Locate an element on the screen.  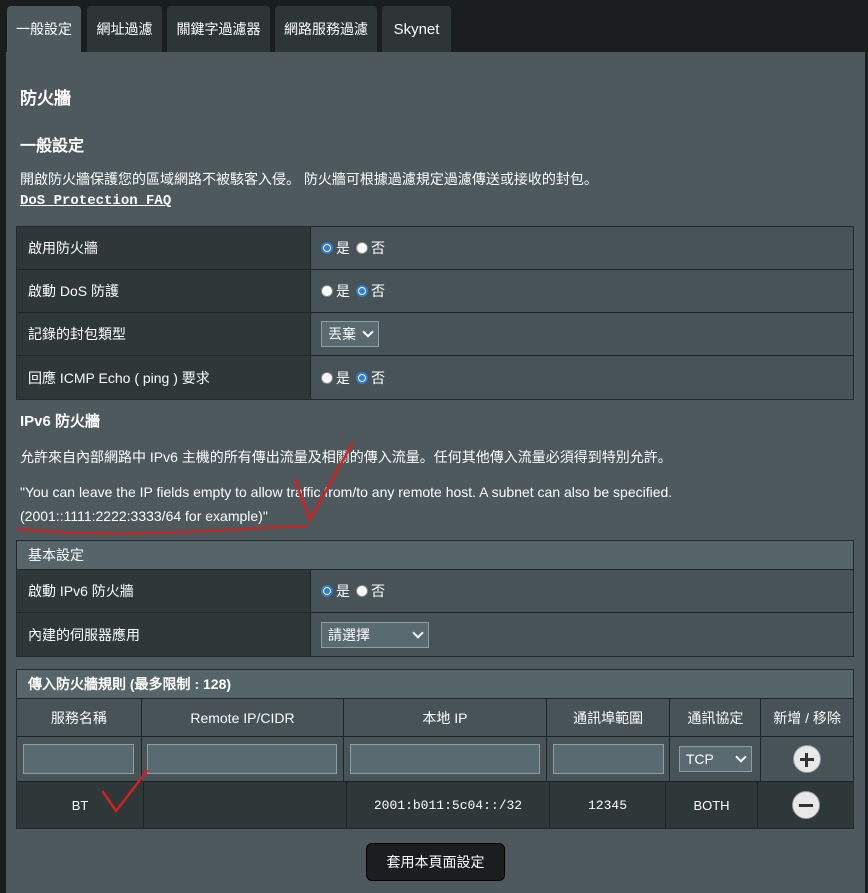
builtin-server-row: 內建的伺服器應用 請選擇 is located at coordinates (435, 634).